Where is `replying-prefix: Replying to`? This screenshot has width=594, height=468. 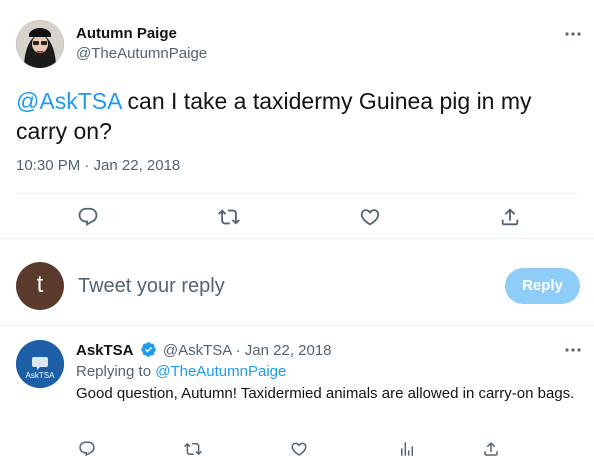
replying-prefix: Replying to is located at coordinates (116, 371).